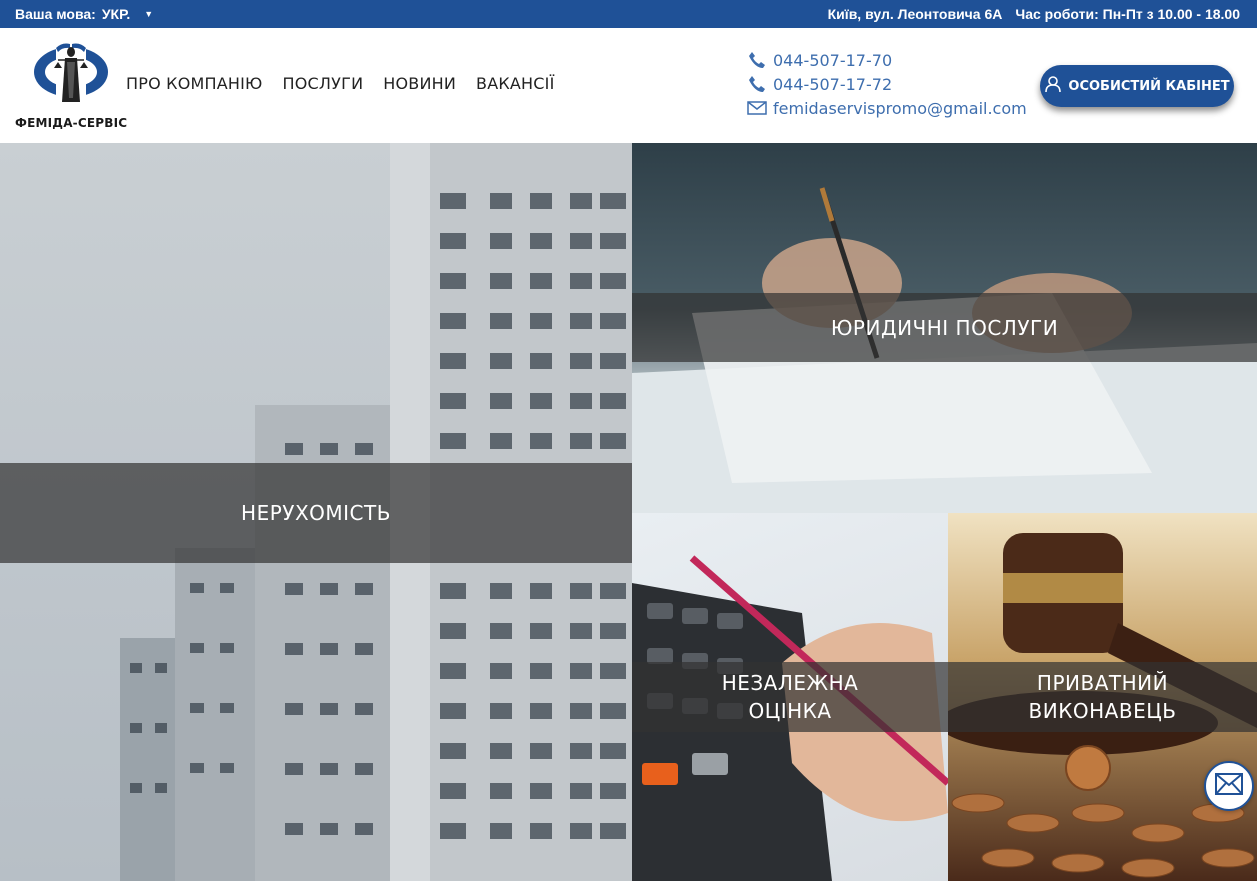 Image resolution: width=1257 pixels, height=881 pixels. What do you see at coordinates (832, 84) in the screenshot?
I see `phone-number-2: 044-507-17-72` at bounding box center [832, 84].